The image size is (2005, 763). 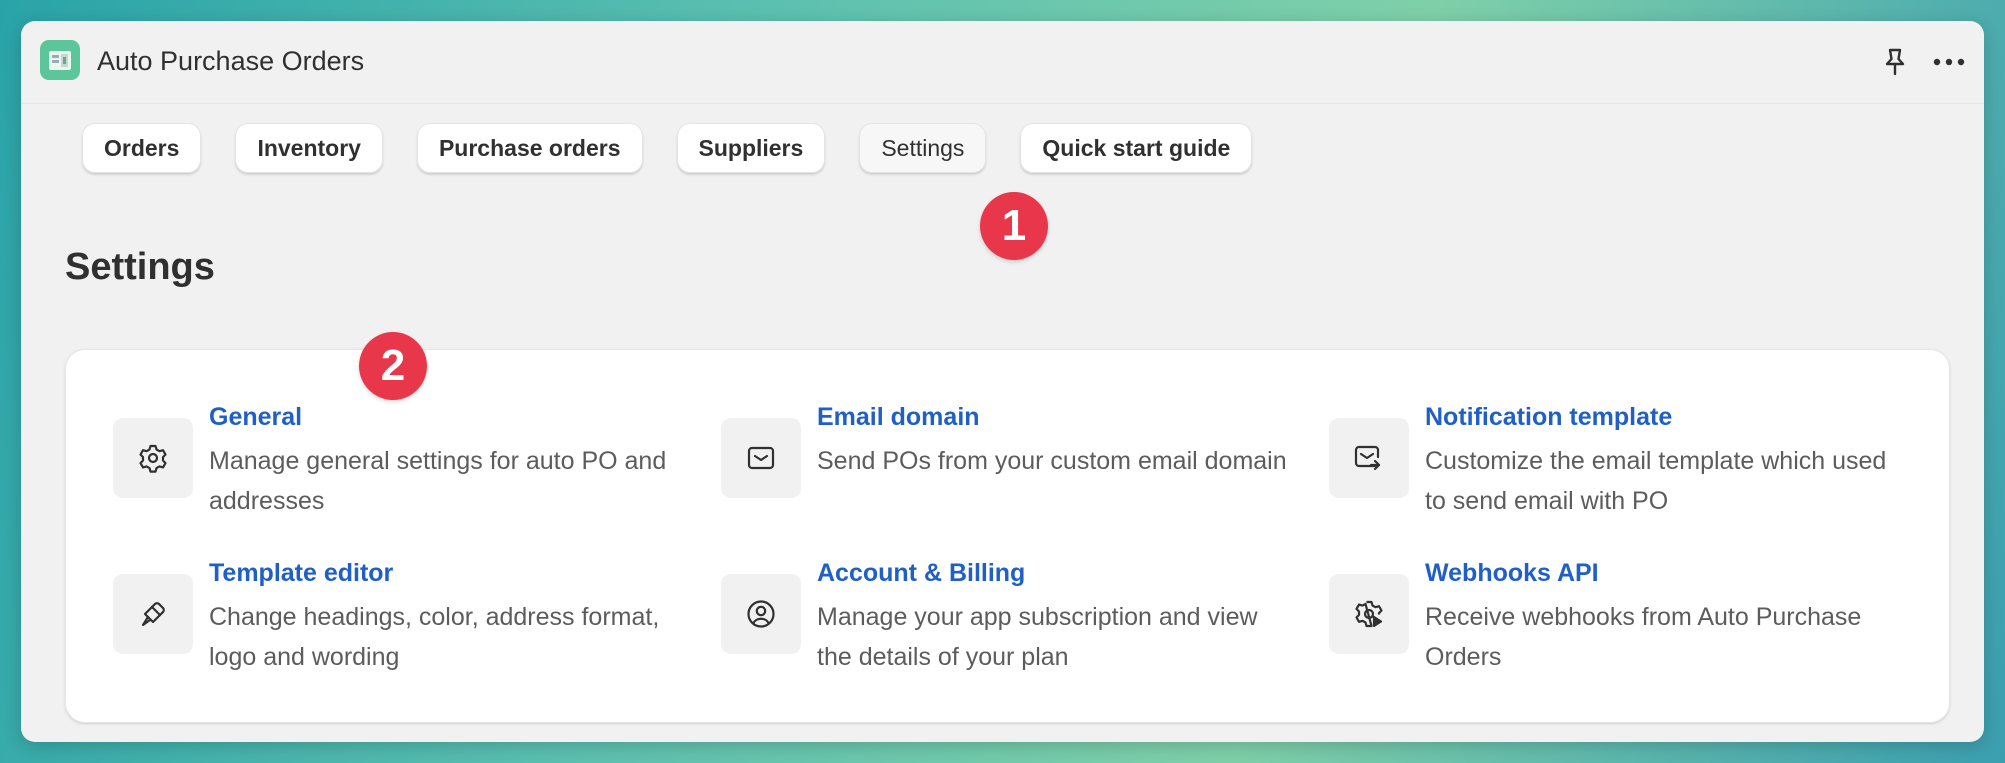 What do you see at coordinates (1922, 62) in the screenshot?
I see `title-actions` at bounding box center [1922, 62].